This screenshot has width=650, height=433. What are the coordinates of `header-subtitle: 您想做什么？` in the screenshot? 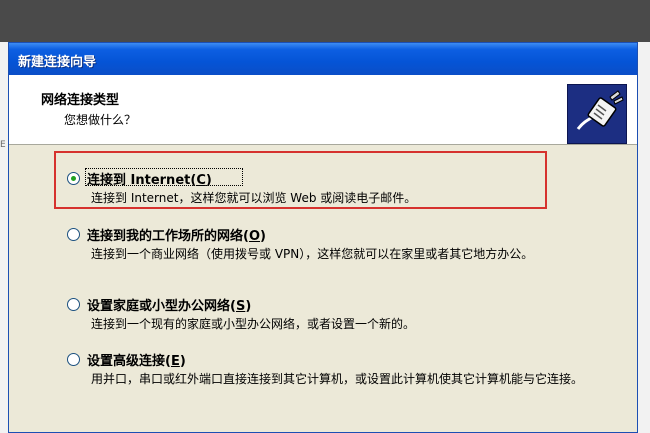 It's located at (100, 120).